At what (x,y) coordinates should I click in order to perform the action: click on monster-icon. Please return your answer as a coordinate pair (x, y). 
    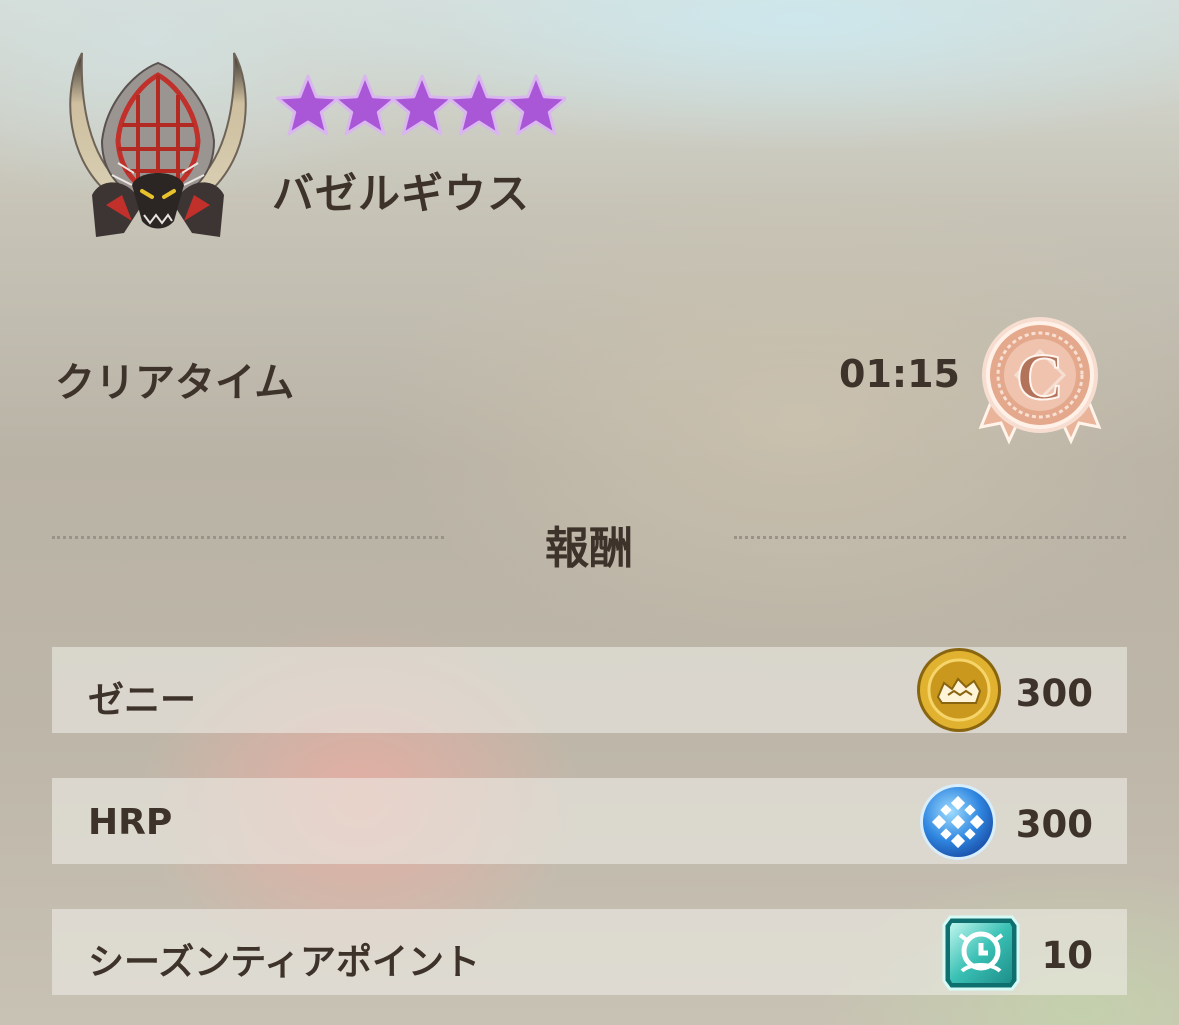
    Looking at the image, I should click on (158, 145).